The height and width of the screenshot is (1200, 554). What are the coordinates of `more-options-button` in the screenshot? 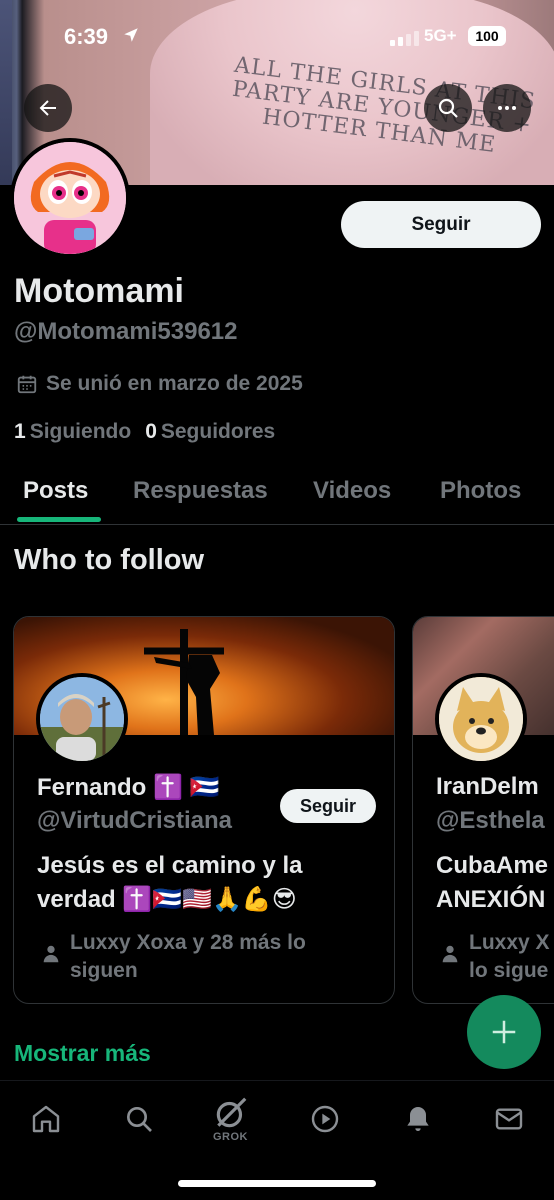 It's located at (507, 108).